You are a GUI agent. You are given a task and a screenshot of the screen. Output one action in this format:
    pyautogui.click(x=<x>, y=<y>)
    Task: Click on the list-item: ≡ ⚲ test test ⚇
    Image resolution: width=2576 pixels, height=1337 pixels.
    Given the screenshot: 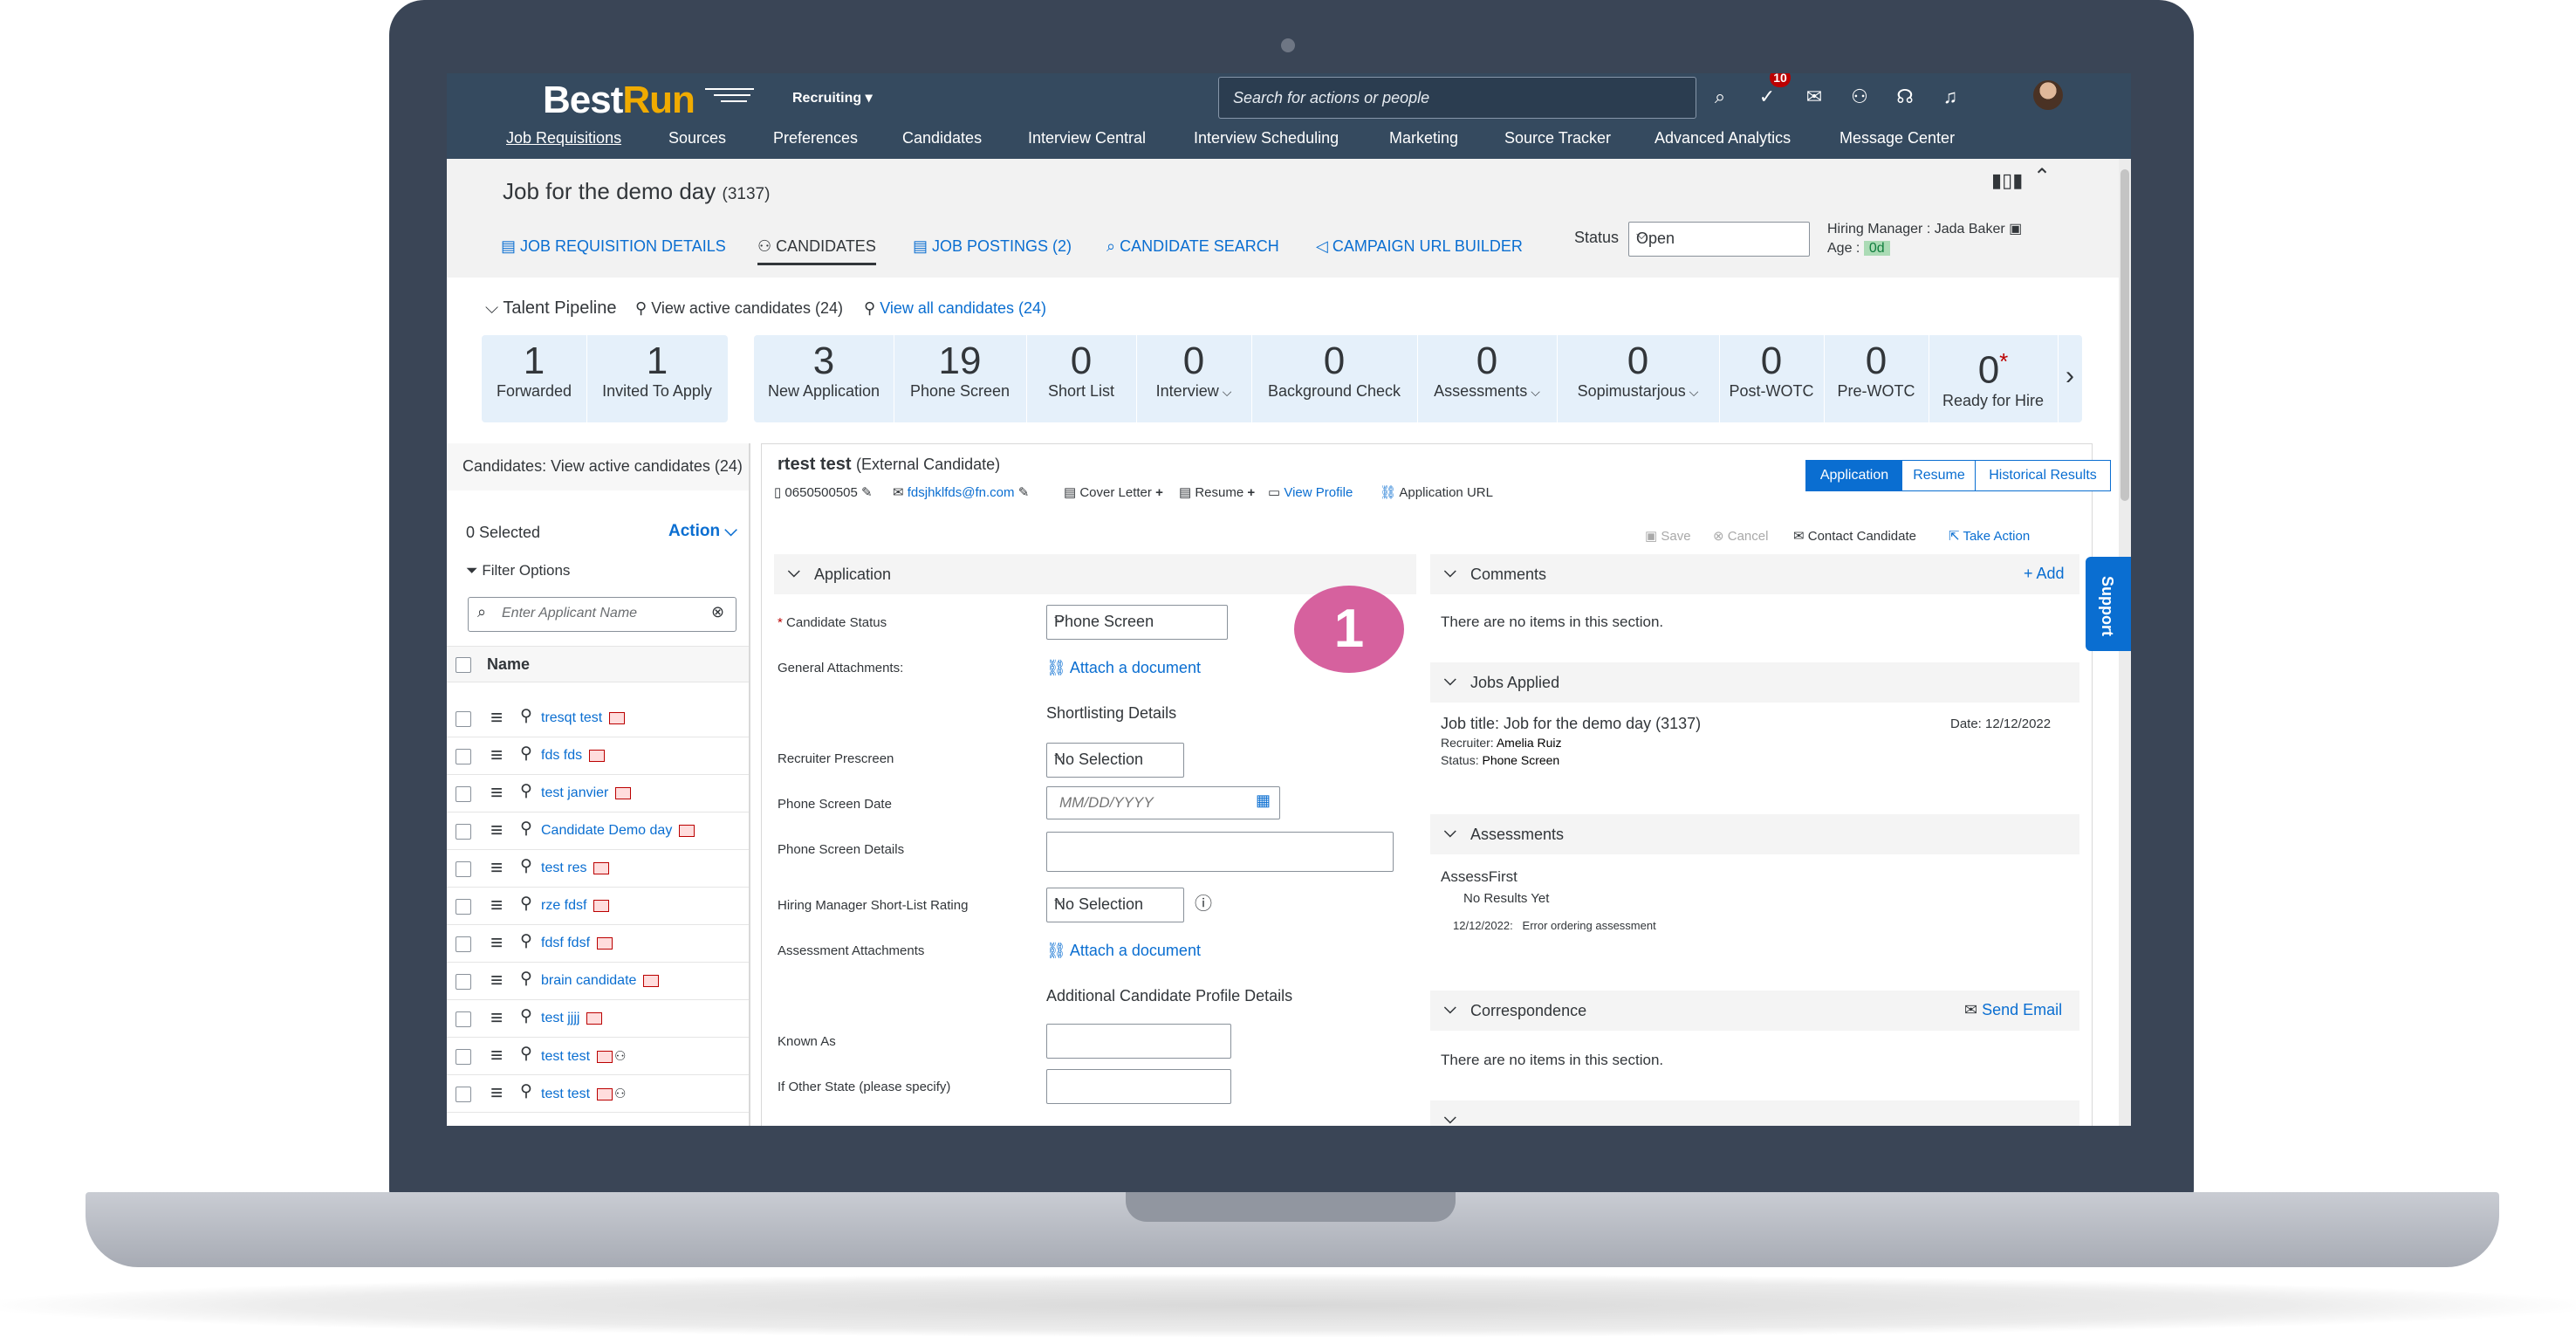 What is the action you would take?
    pyautogui.click(x=598, y=1094)
    